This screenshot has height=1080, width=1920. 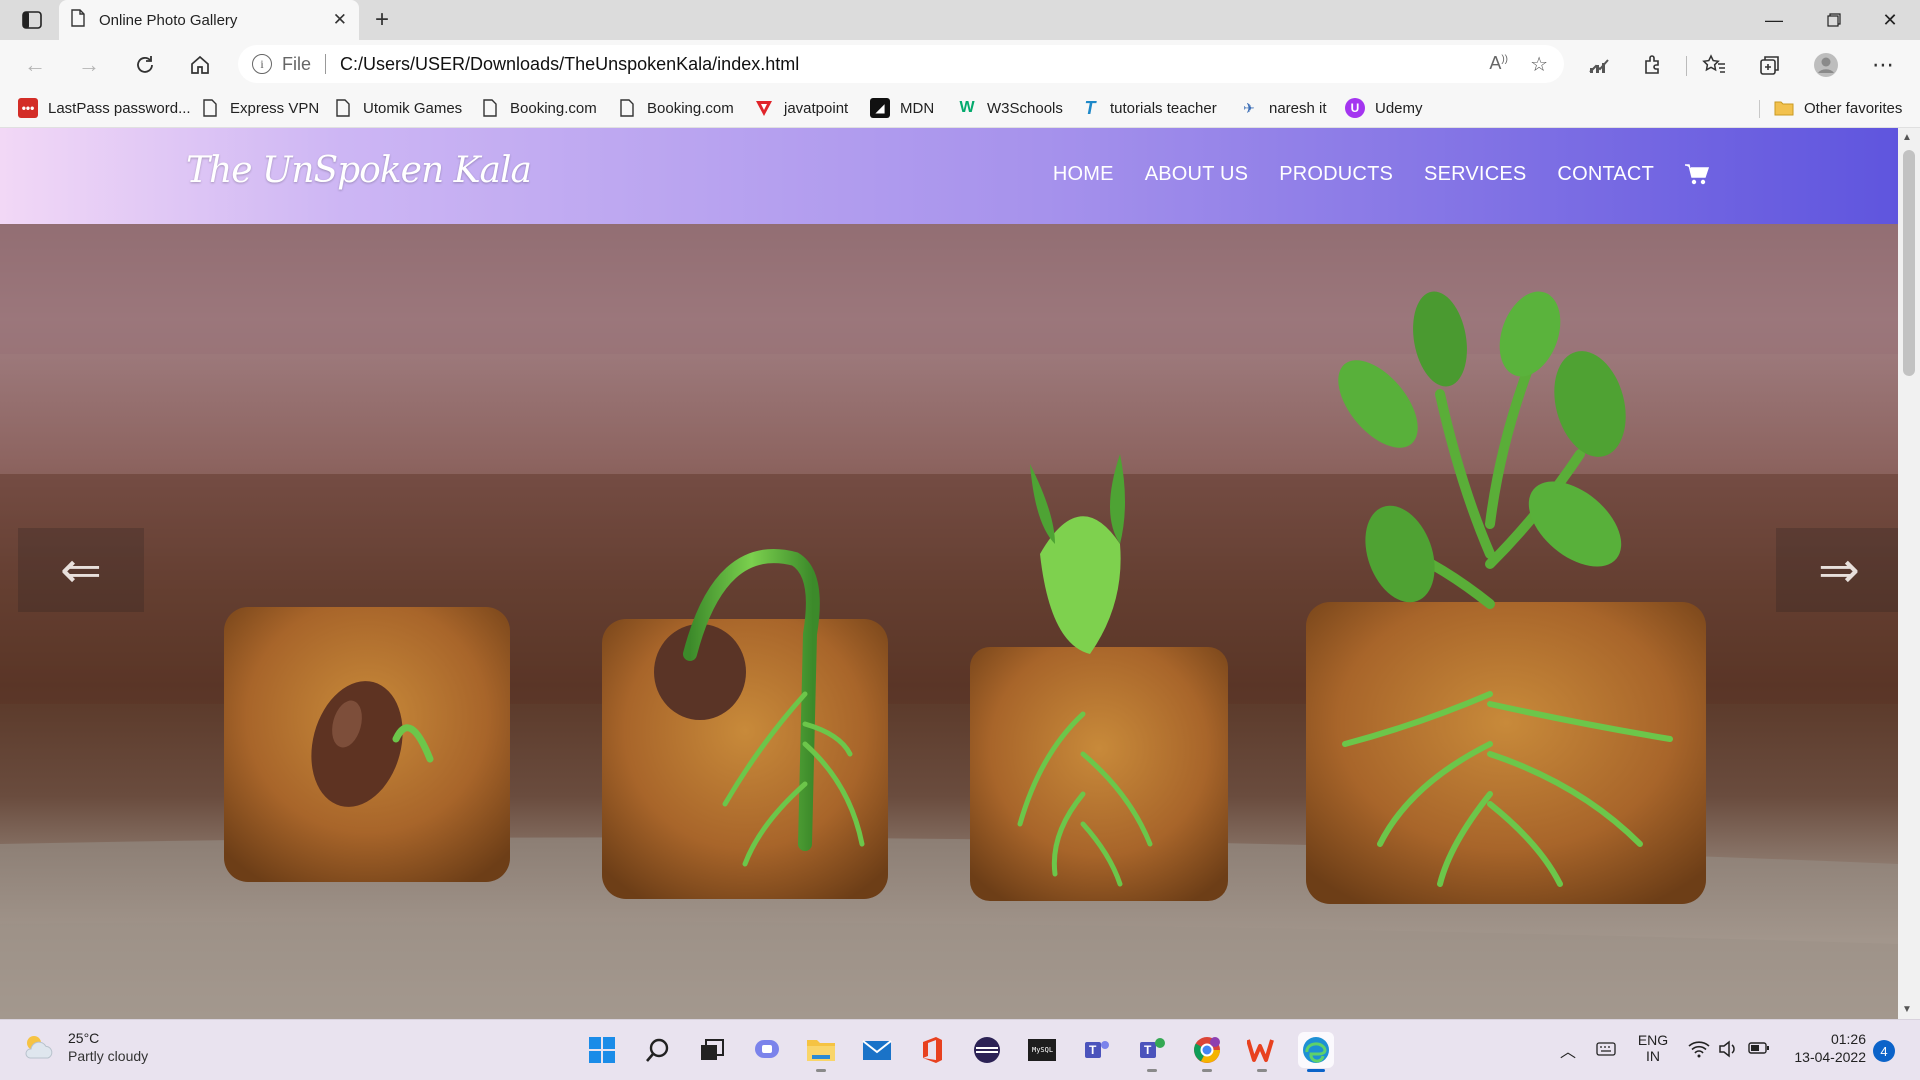 I want to click on performance-icon, so click(x=1599, y=65).